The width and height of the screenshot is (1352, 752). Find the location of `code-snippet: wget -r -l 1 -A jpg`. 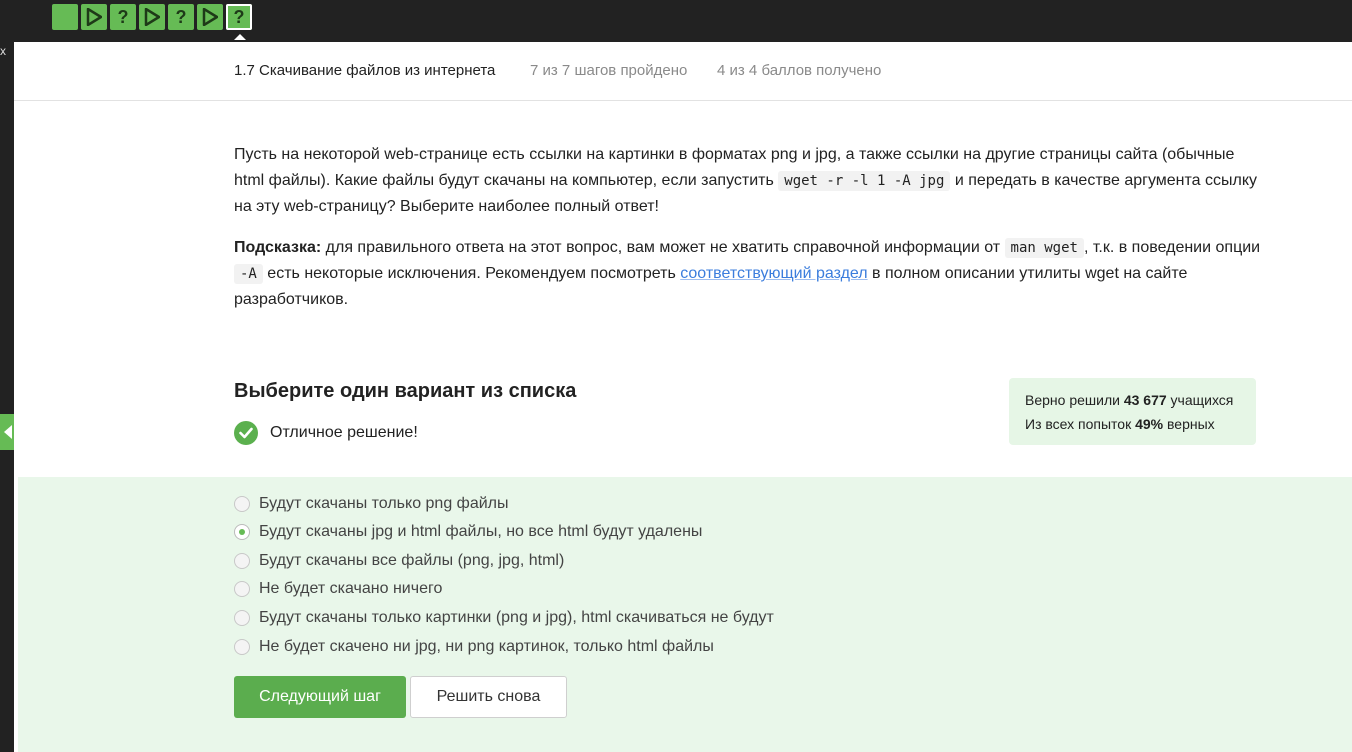

code-snippet: wget -r -l 1 -A jpg is located at coordinates (864, 181).